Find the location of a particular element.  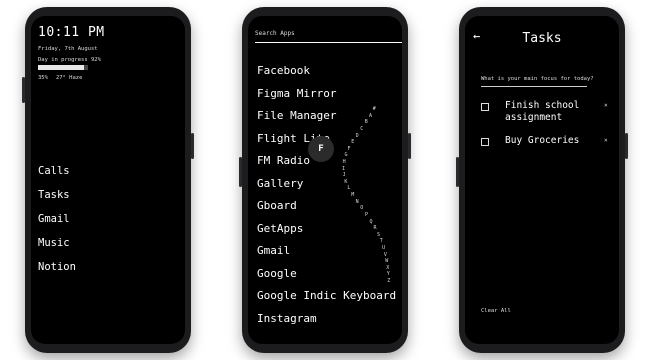

app-list-item: Gmail is located at coordinates (326, 255).